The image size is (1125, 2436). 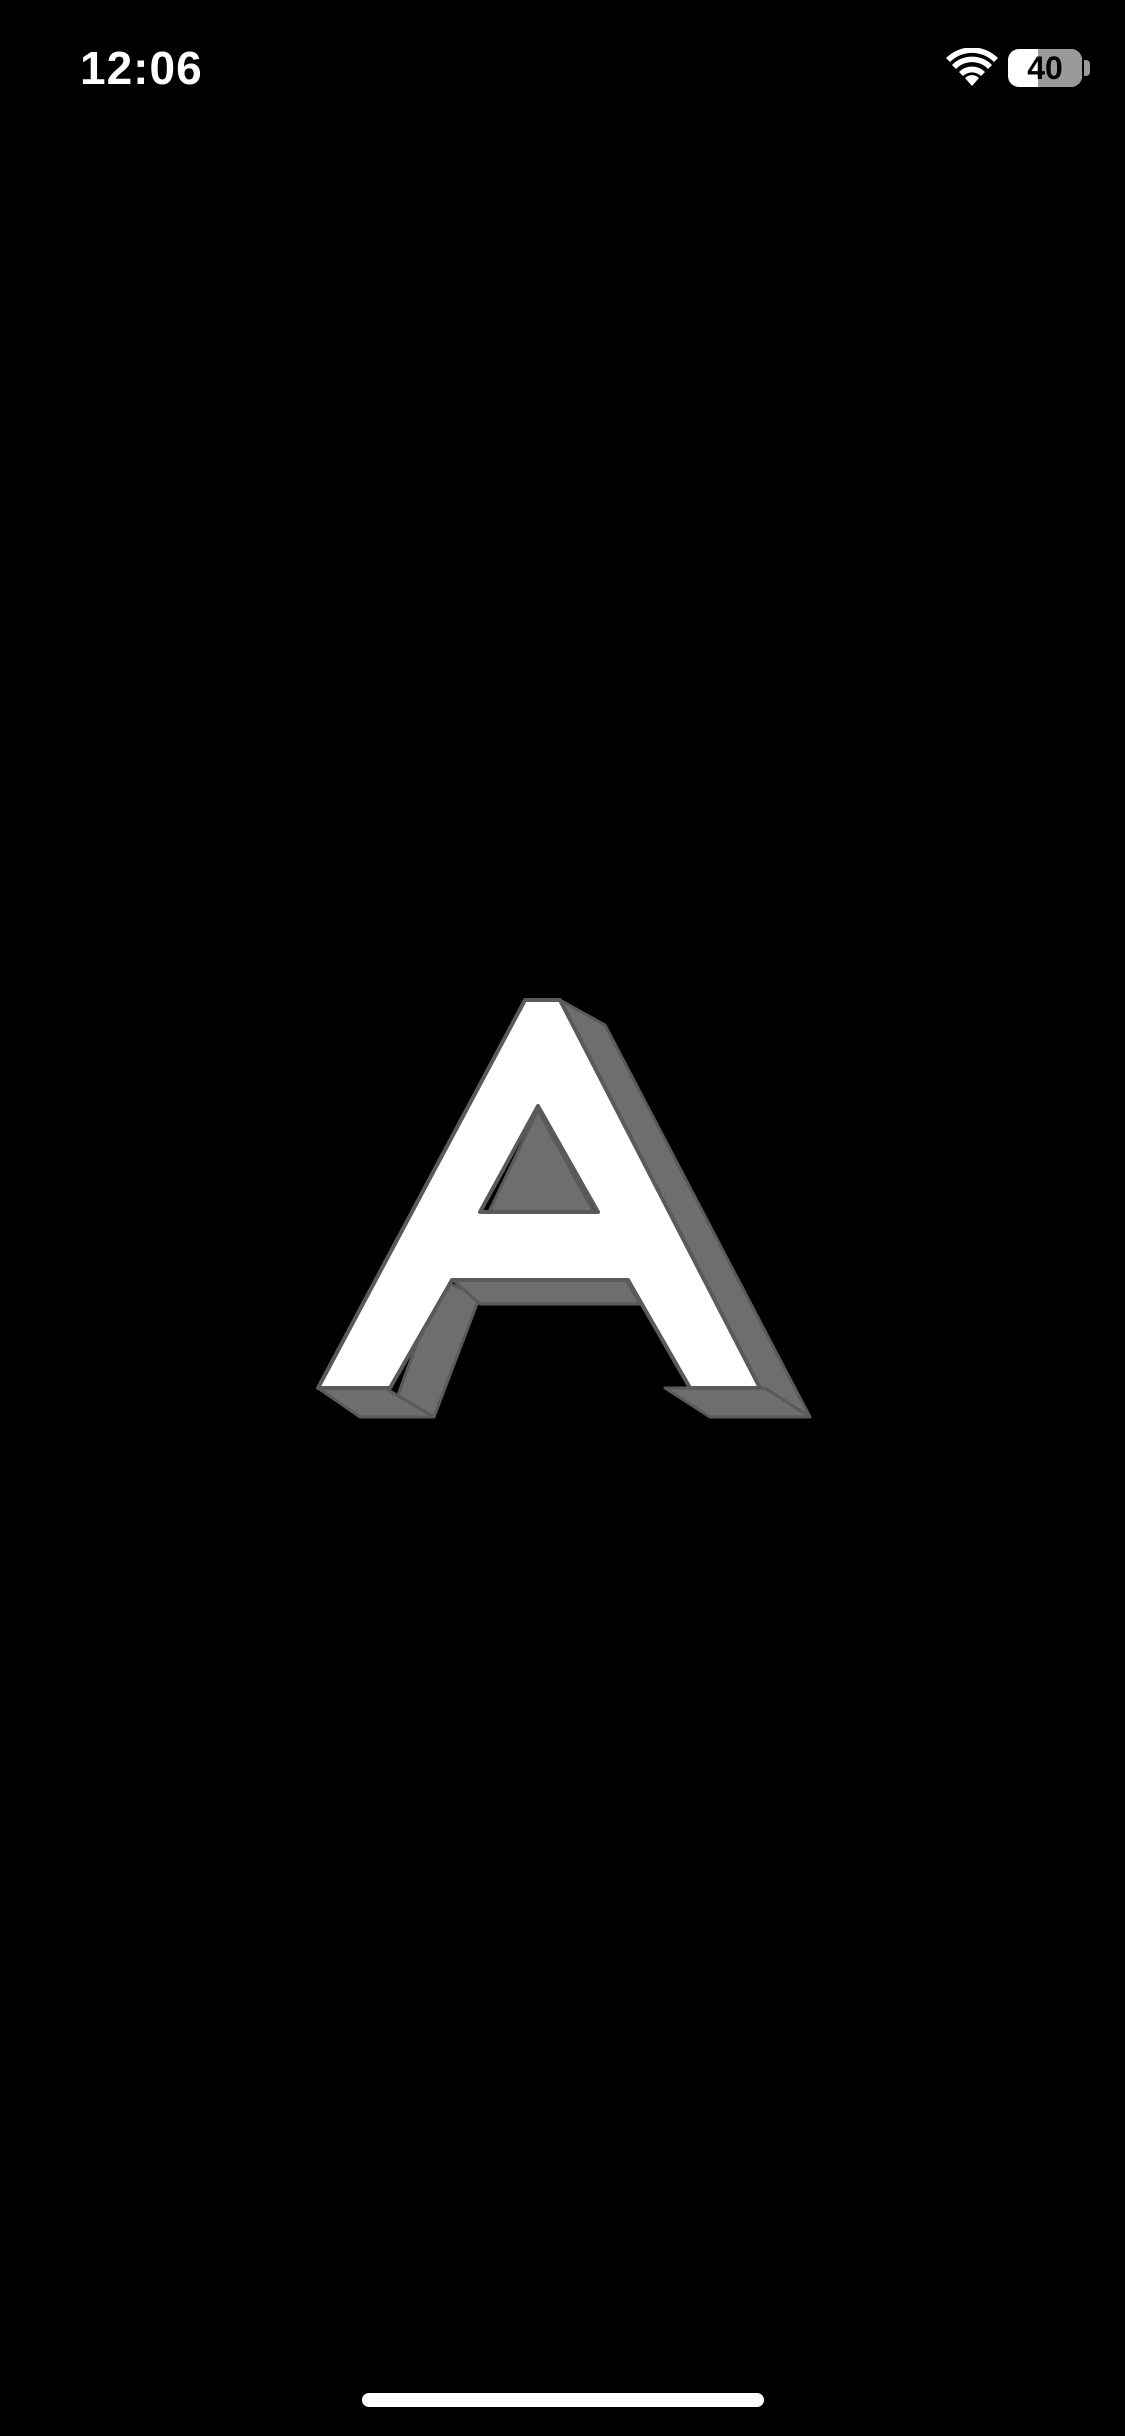 I want to click on status-bar-time: 12:06, so click(x=141, y=68).